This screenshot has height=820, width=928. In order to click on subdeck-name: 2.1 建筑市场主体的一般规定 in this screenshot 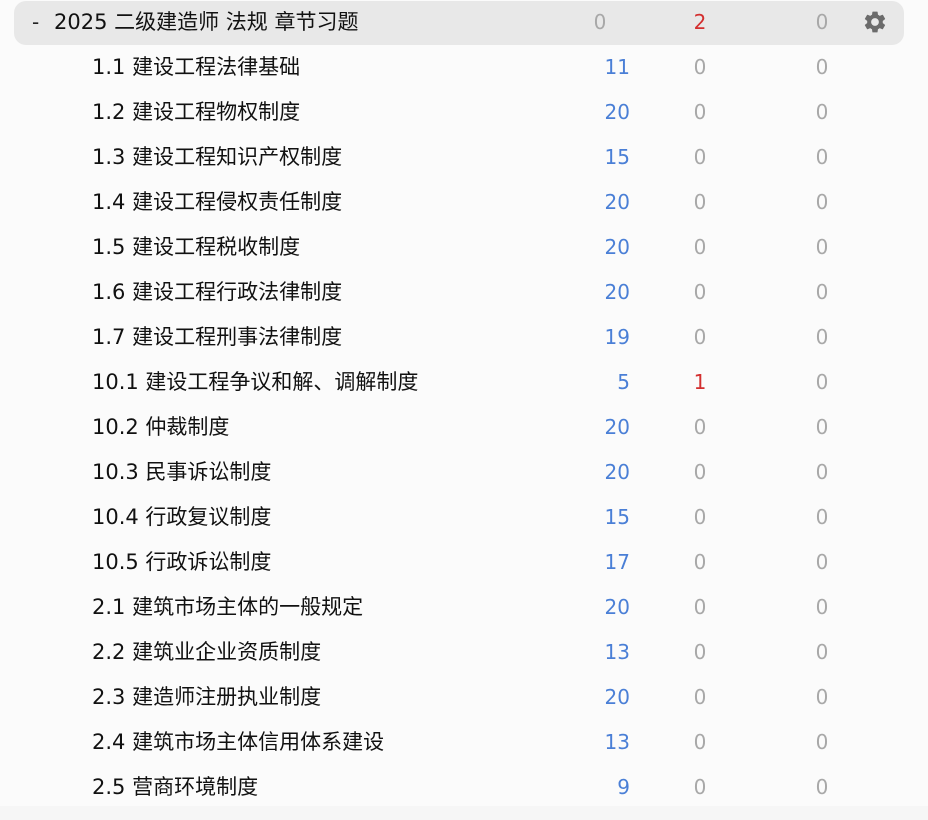, I will do `click(227, 607)`.